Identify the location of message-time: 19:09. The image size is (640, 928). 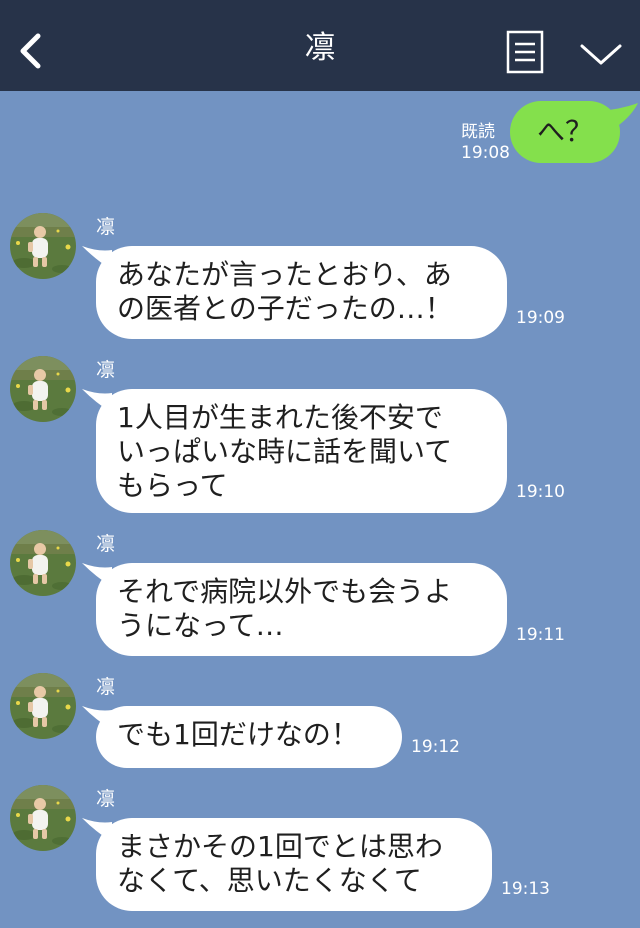
(540, 318).